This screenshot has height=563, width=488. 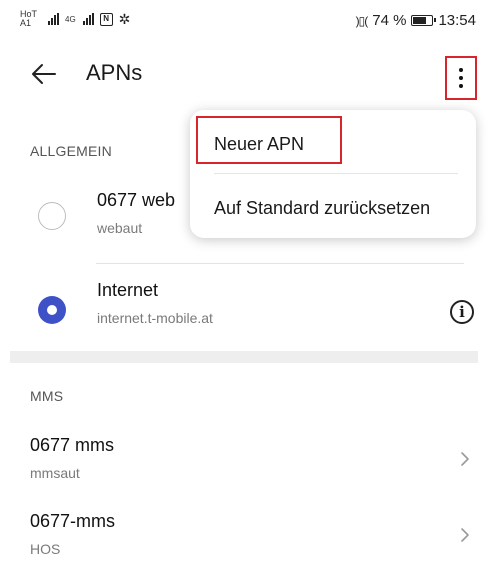 I want to click on battery-level, so click(x=420, y=20).